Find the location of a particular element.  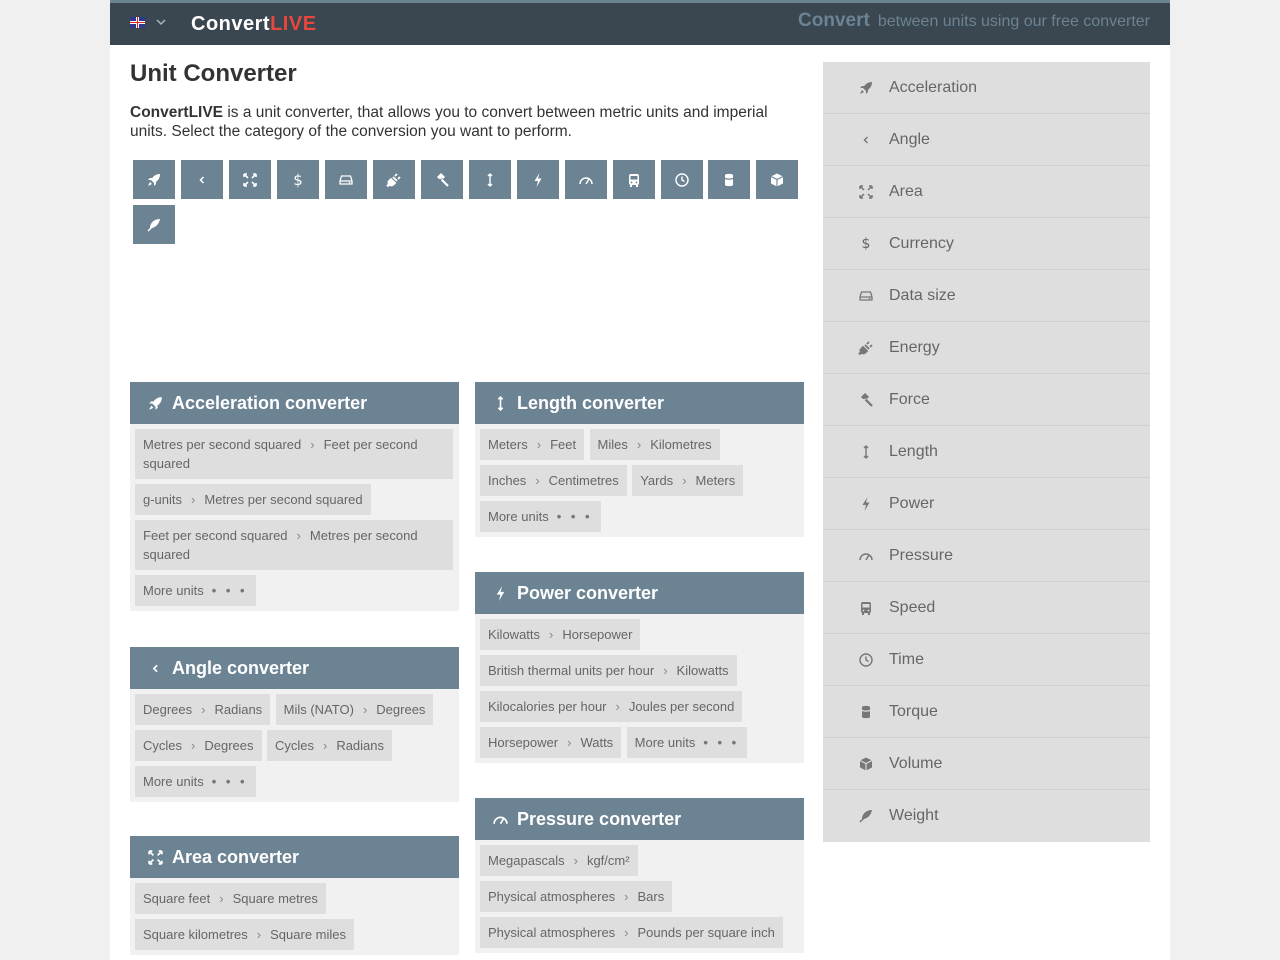

sidebar-item-label: Data size is located at coordinates (922, 295).